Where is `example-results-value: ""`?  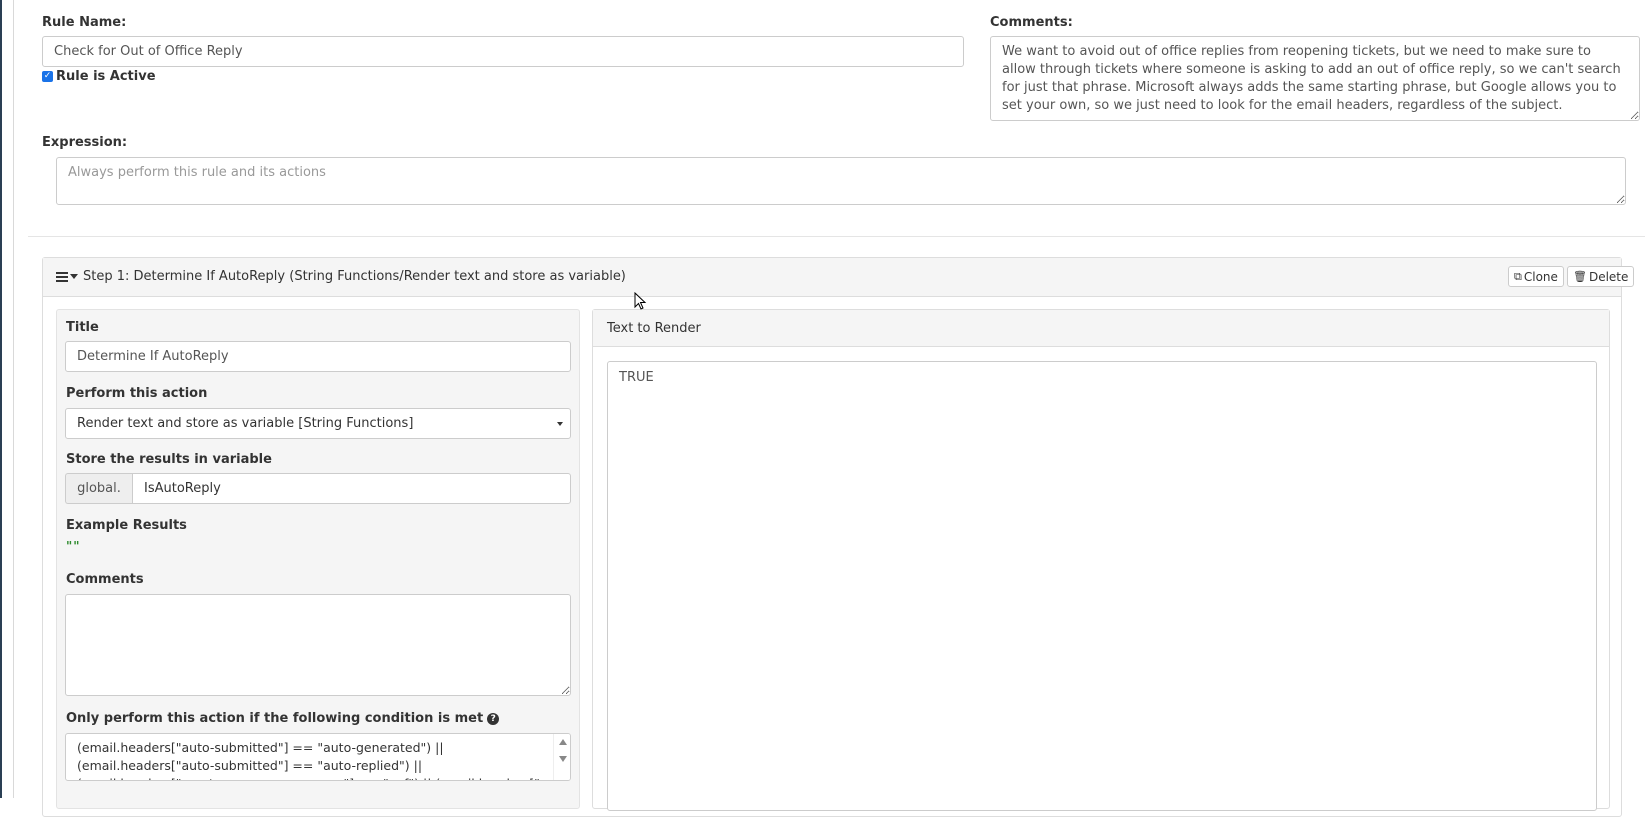
example-results-value: "" is located at coordinates (73, 546).